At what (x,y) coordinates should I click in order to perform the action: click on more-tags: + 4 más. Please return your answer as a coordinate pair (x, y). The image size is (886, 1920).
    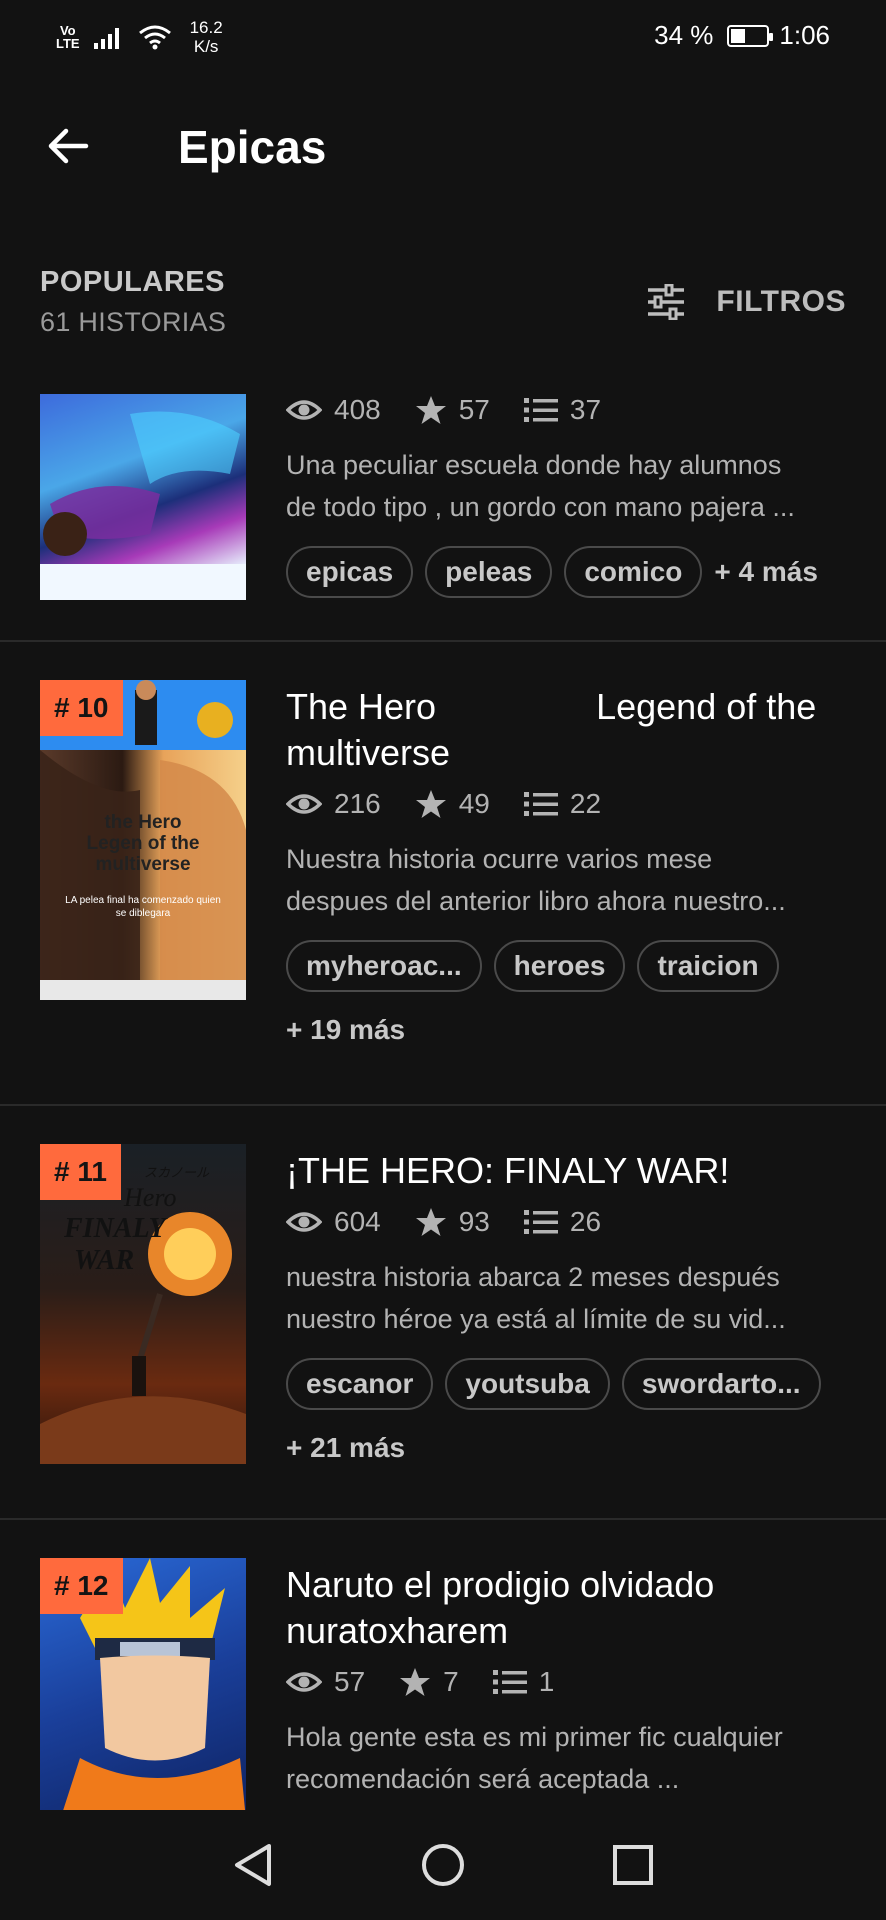
    Looking at the image, I should click on (766, 572).